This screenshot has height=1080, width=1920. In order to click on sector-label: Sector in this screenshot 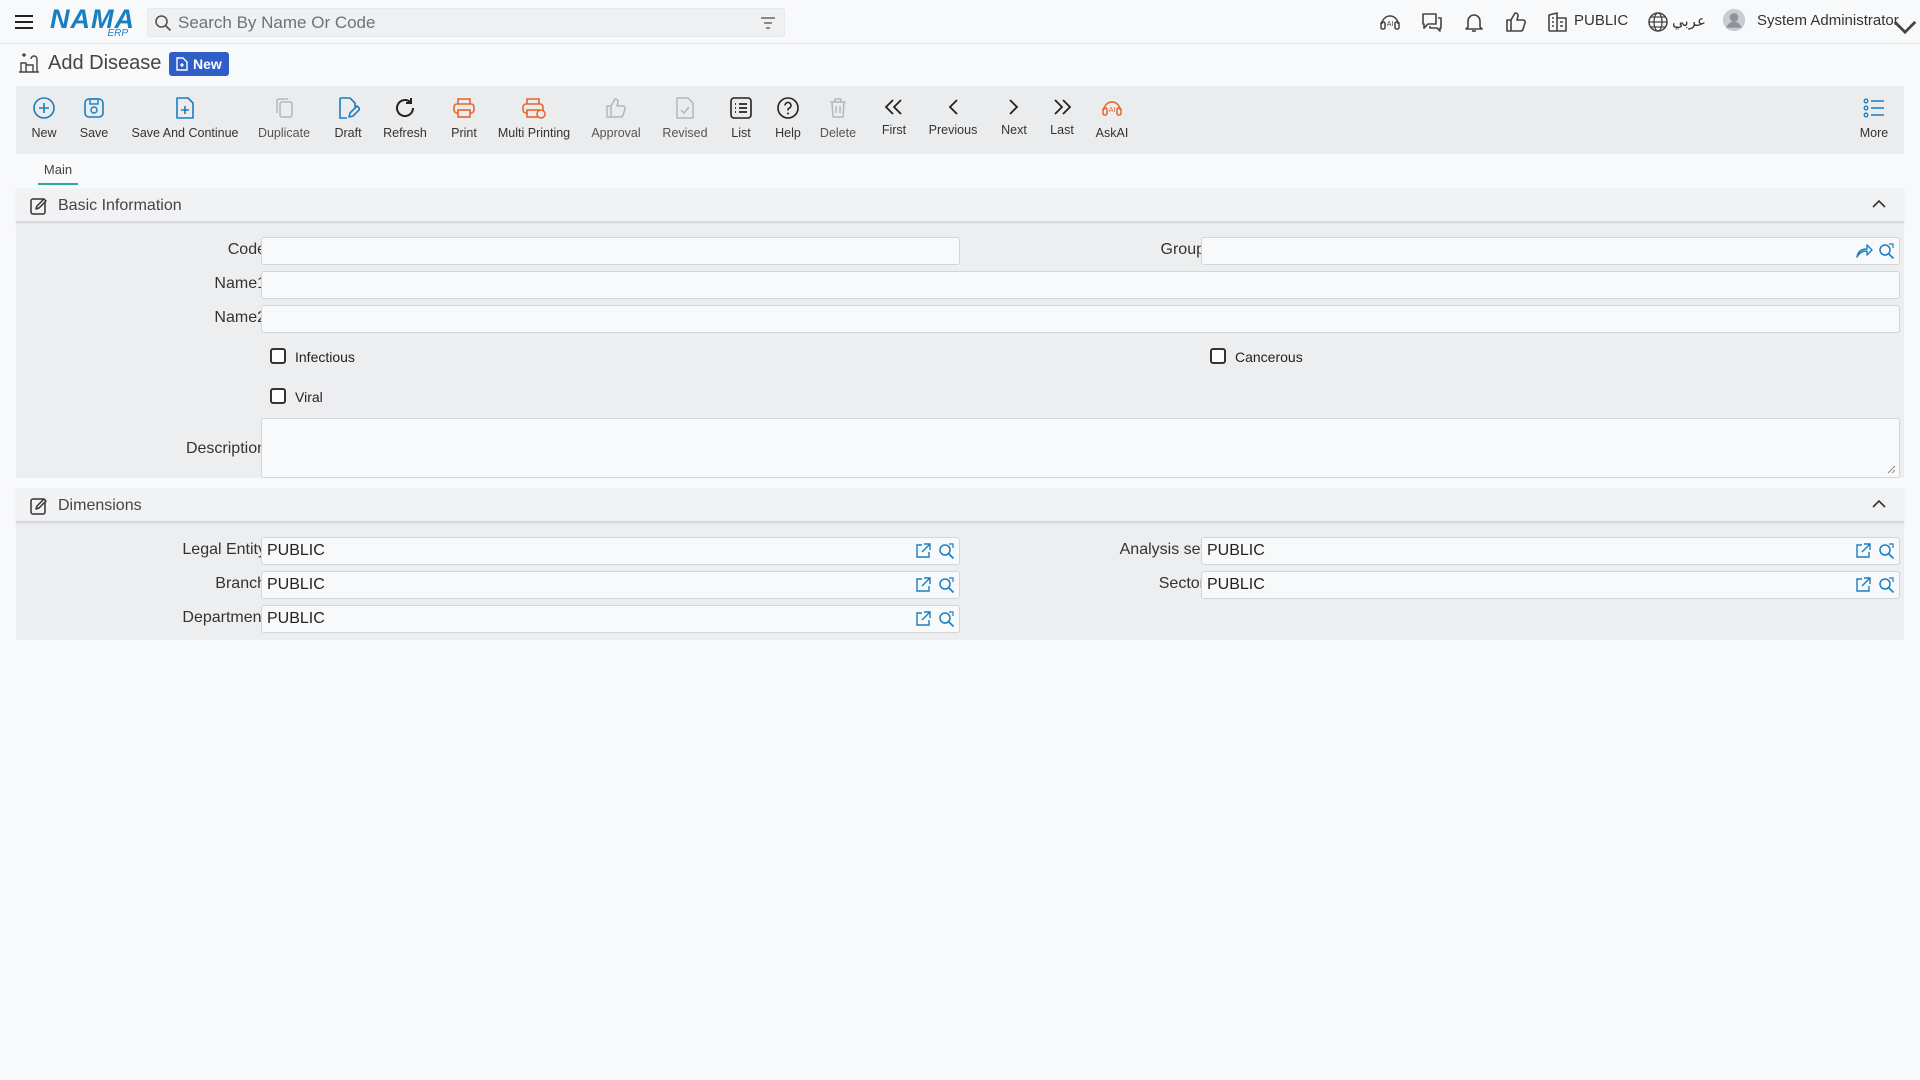, I will do `click(1181, 583)`.